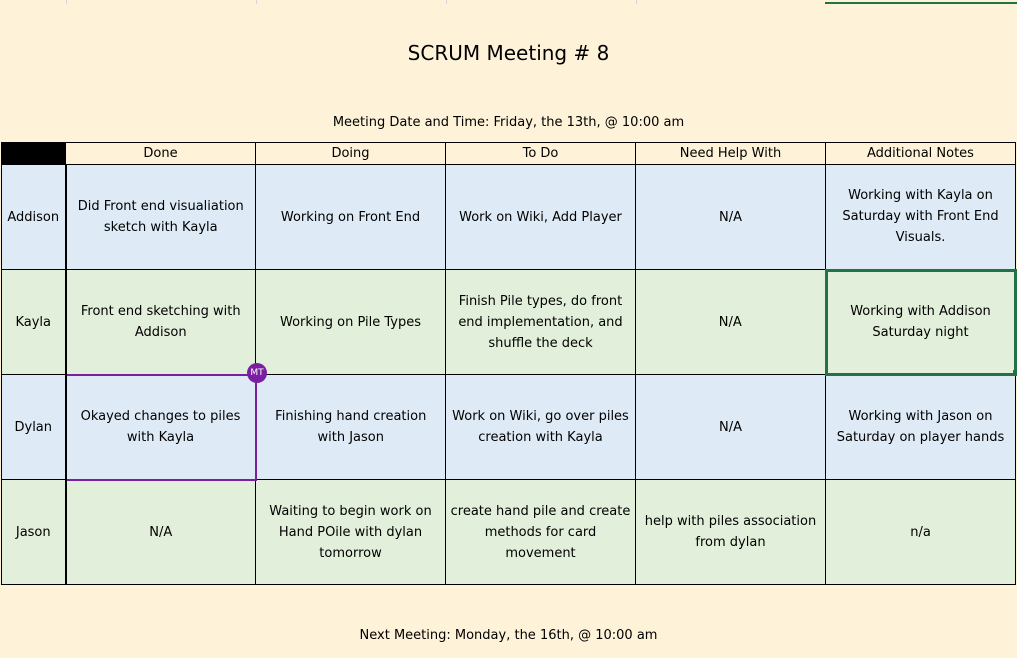 The image size is (1017, 658). What do you see at coordinates (508, 53) in the screenshot?
I see `sheet-title: SCRUM Meeting # 8` at bounding box center [508, 53].